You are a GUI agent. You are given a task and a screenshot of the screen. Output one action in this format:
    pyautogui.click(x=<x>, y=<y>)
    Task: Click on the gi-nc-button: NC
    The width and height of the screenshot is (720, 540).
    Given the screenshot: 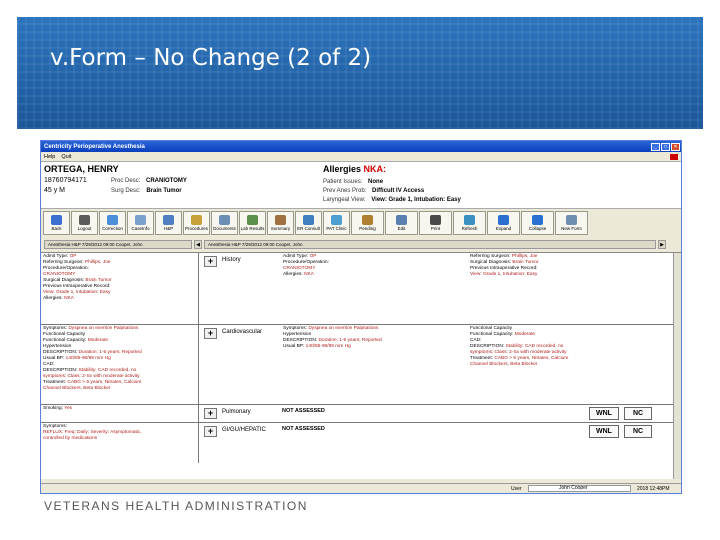 What is the action you would take?
    pyautogui.click(x=638, y=431)
    